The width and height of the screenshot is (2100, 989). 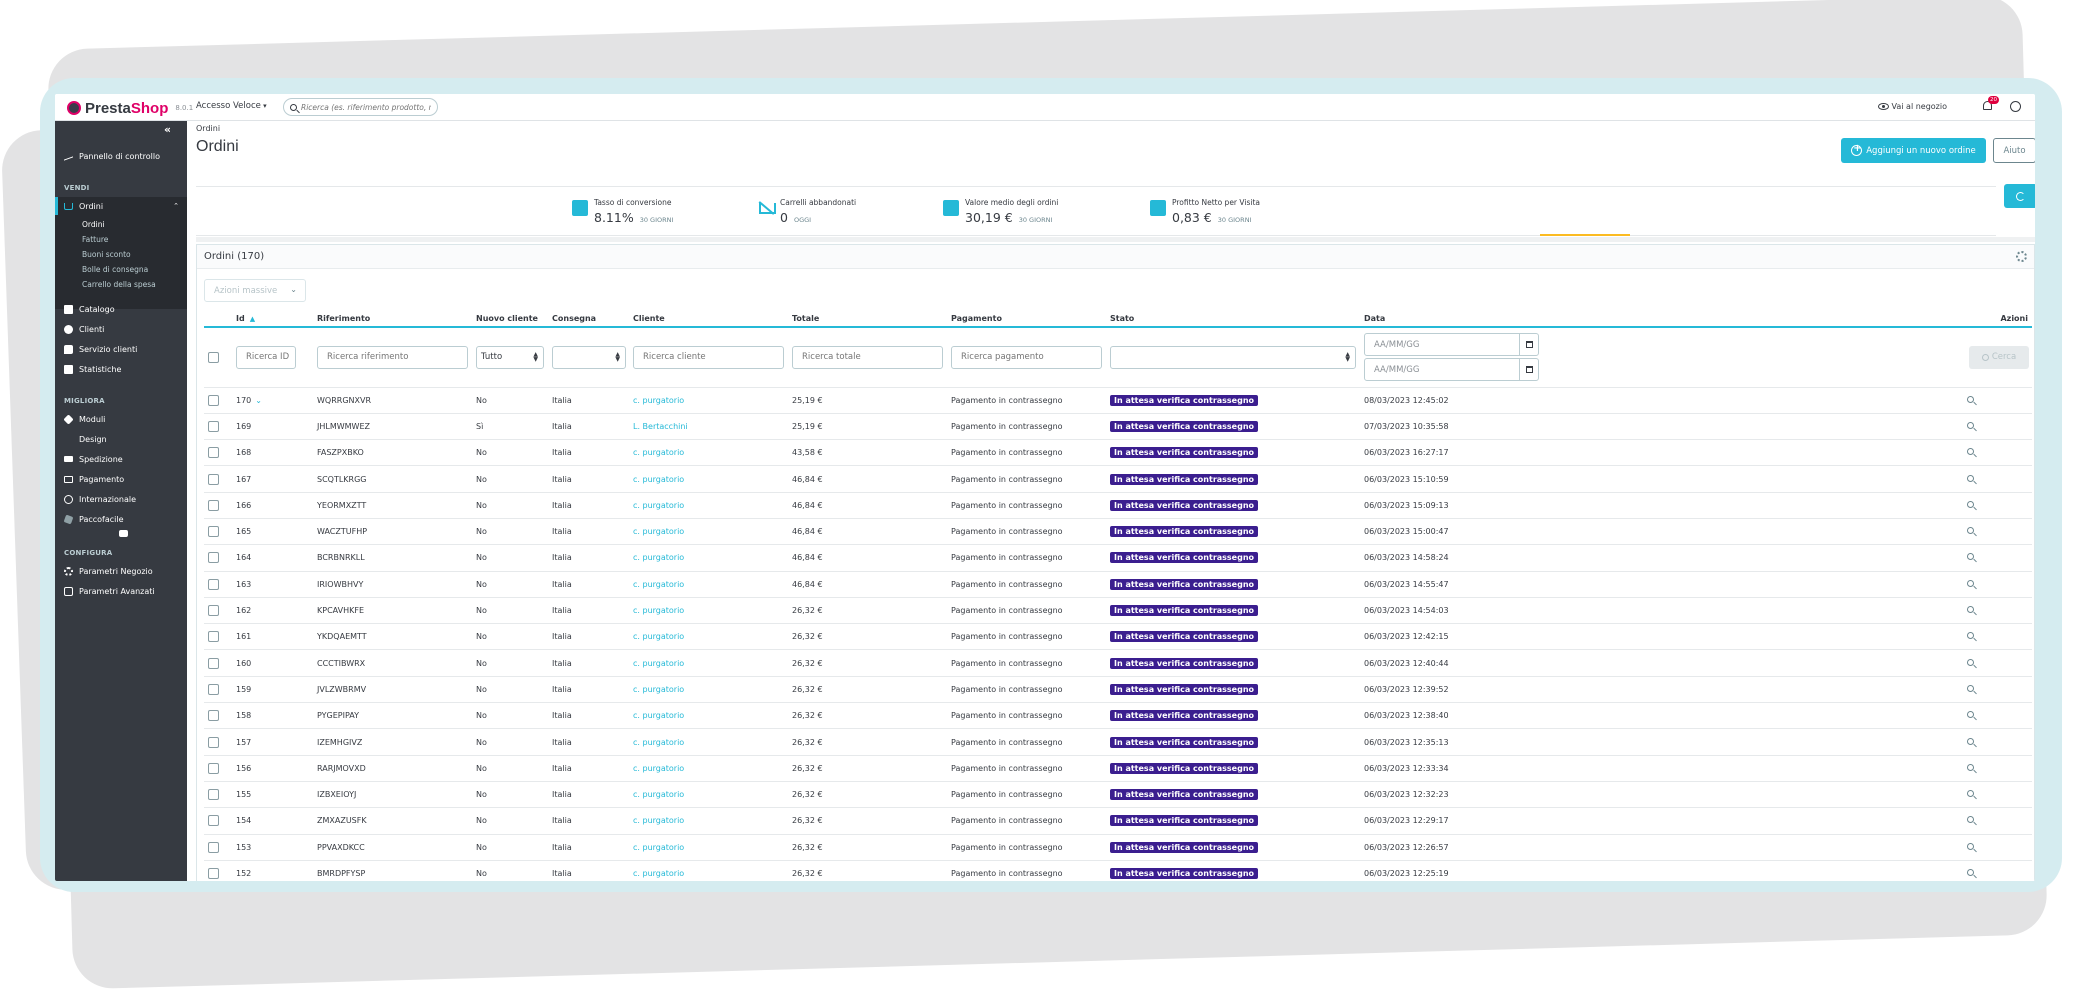 What do you see at coordinates (1026, 357) in the screenshot?
I see `filter-payment-input` at bounding box center [1026, 357].